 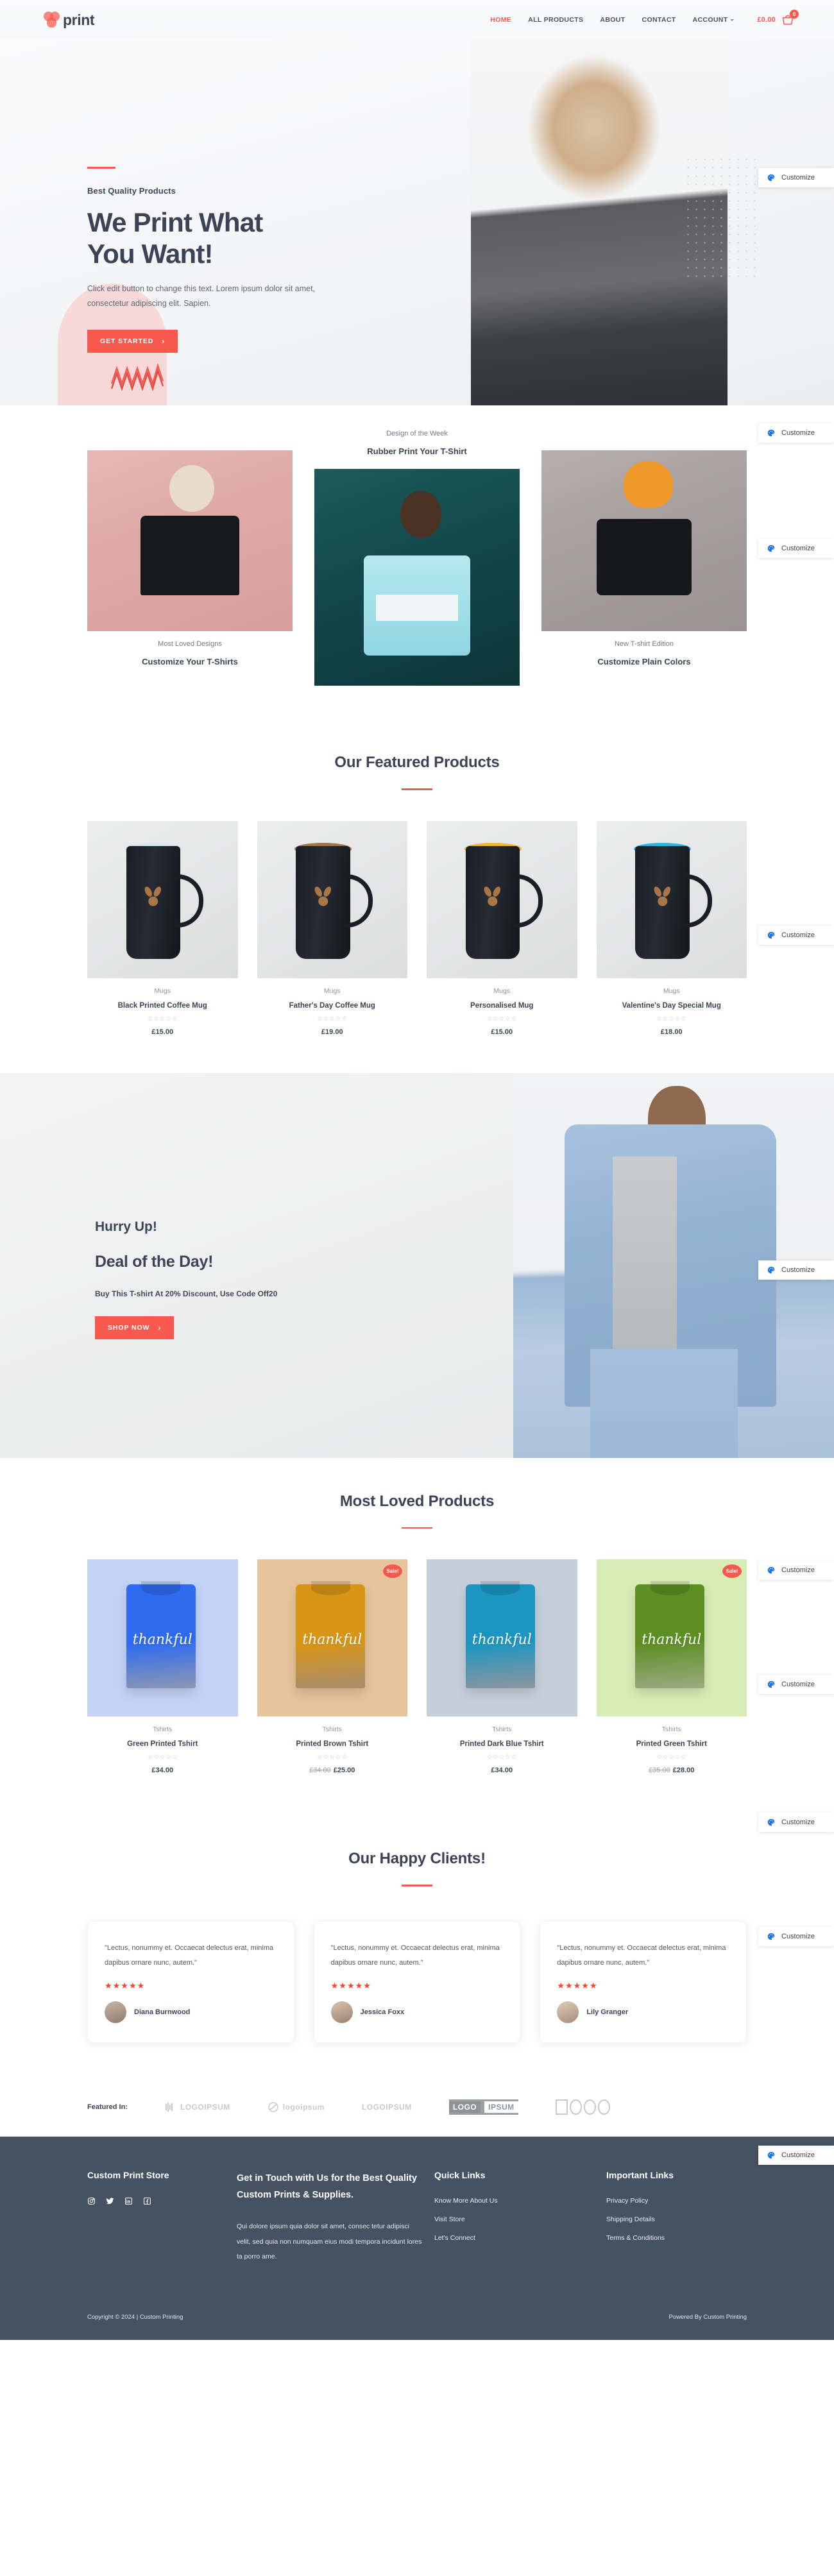 I want to click on product-price: £35.00 £28.00, so click(x=672, y=1770).